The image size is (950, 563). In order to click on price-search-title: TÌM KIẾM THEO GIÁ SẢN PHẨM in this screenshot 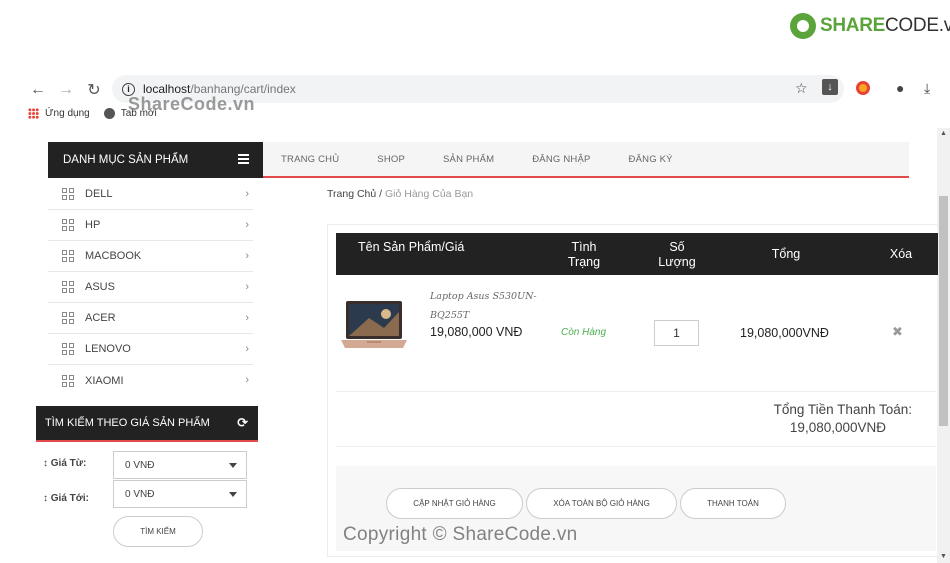, I will do `click(127, 423)`.